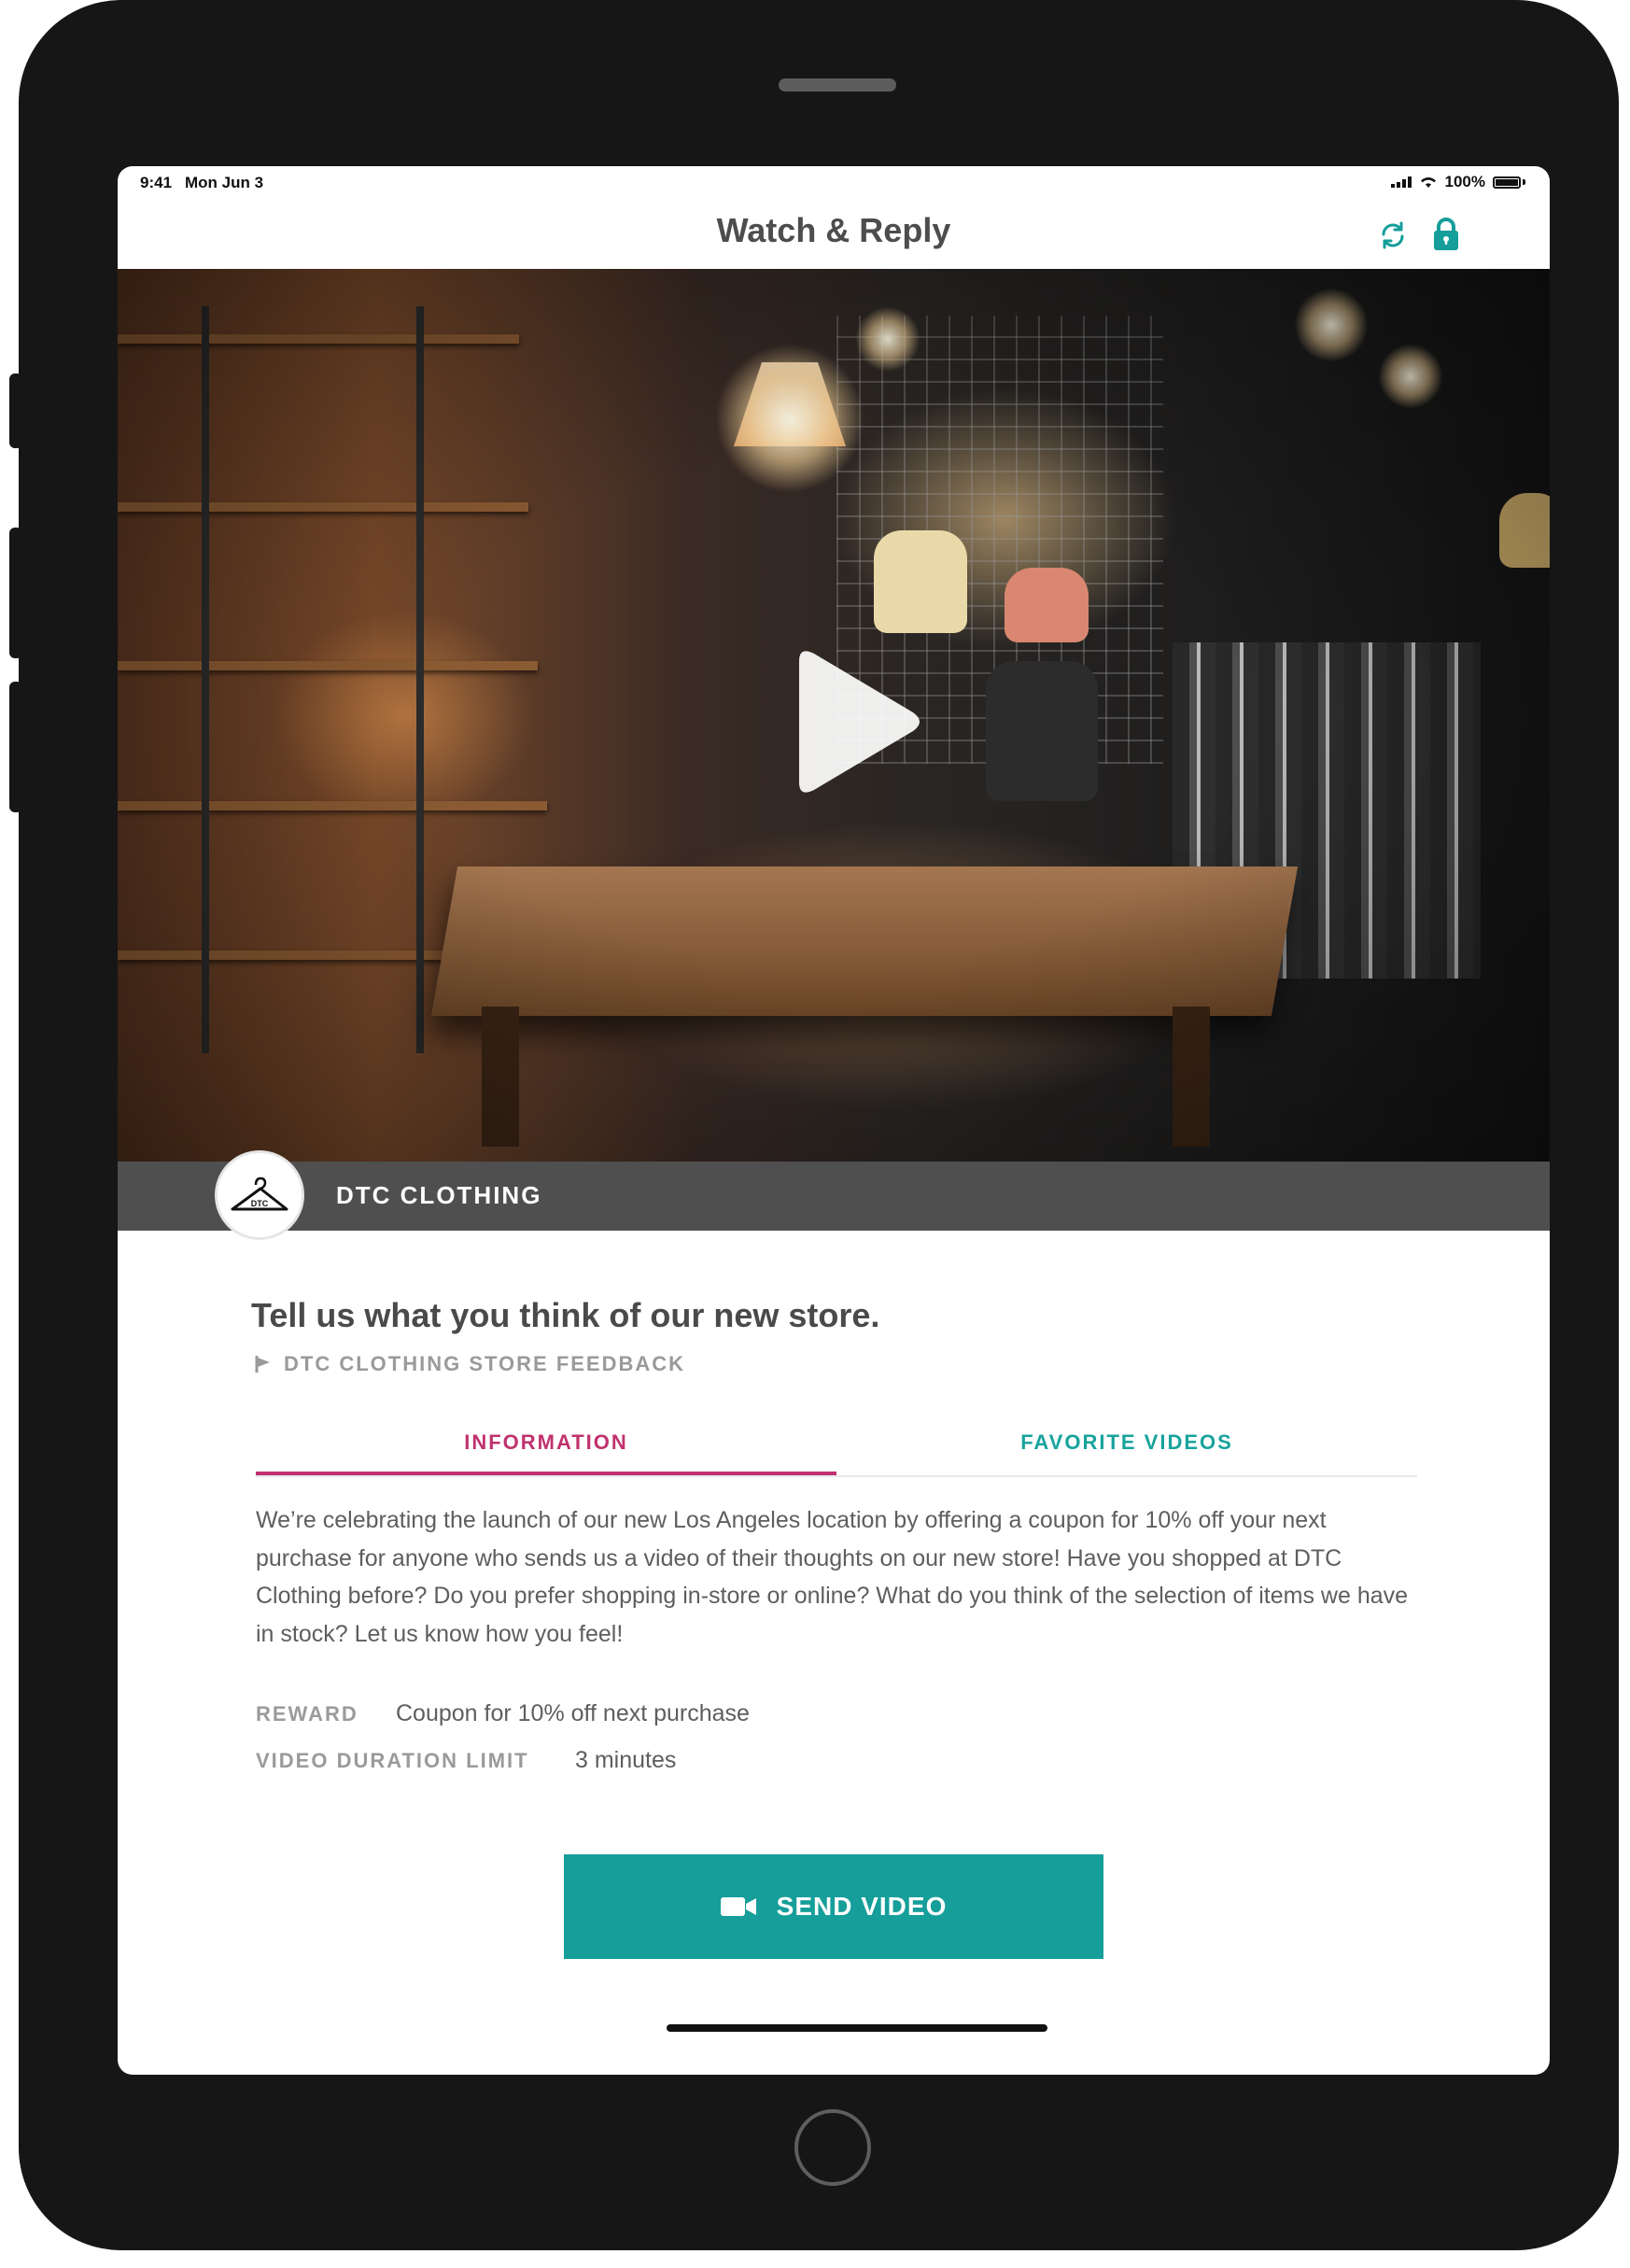  What do you see at coordinates (565, 1315) in the screenshot?
I see `campaign-headline: Tell us what you think of our new store.` at bounding box center [565, 1315].